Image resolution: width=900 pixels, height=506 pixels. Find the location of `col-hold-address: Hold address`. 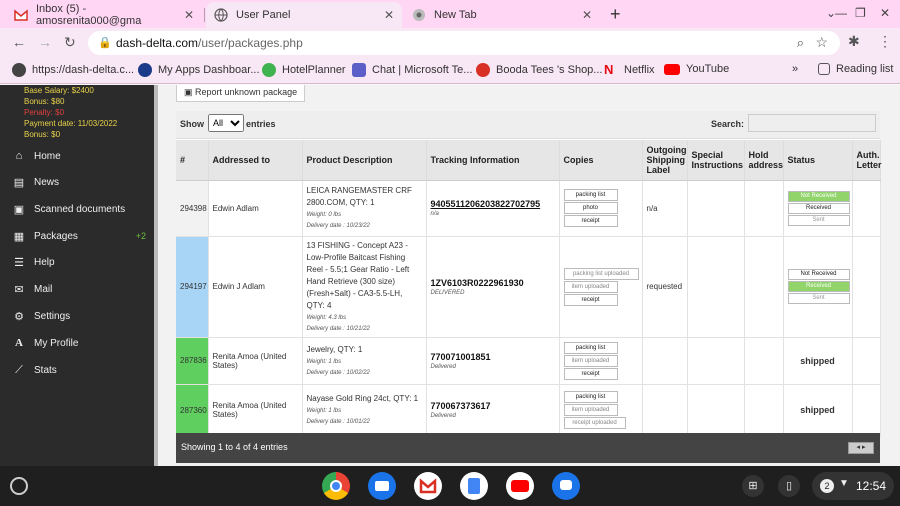

col-hold-address: Hold address is located at coordinates (764, 160).